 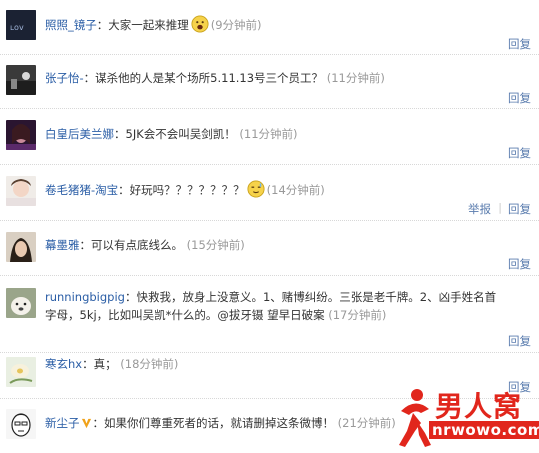 What do you see at coordinates (272, 245) in the screenshot?
I see `comment-body: 幕墨雅：可以有点底线么。 (15分钟前)` at bounding box center [272, 245].